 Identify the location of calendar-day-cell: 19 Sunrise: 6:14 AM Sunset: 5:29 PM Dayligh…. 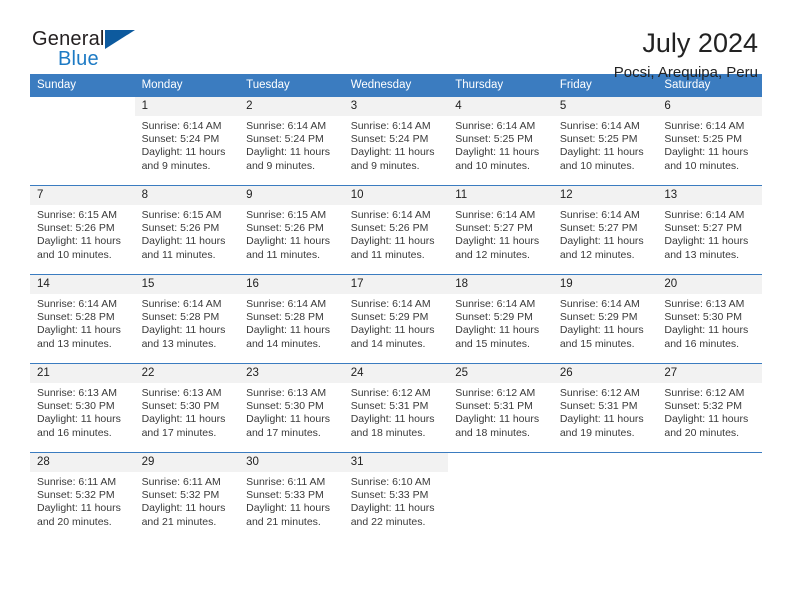
(605, 319).